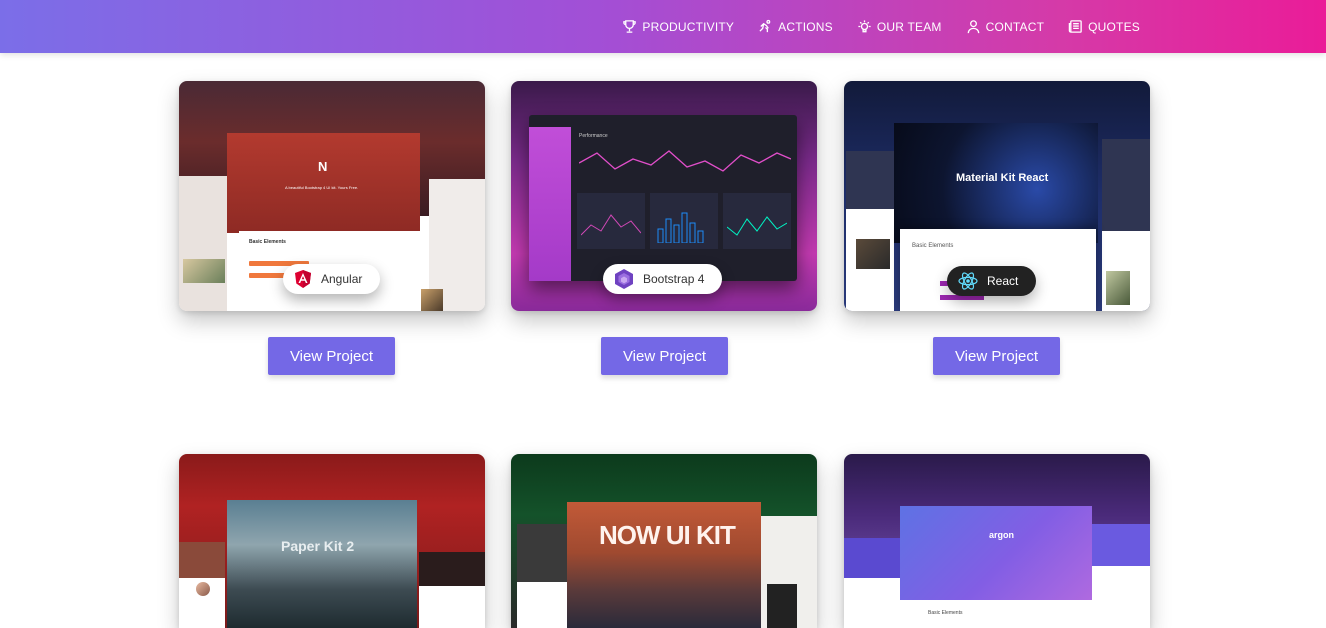 The width and height of the screenshot is (1326, 628). I want to click on nav-actions: ACTIONS, so click(795, 26).